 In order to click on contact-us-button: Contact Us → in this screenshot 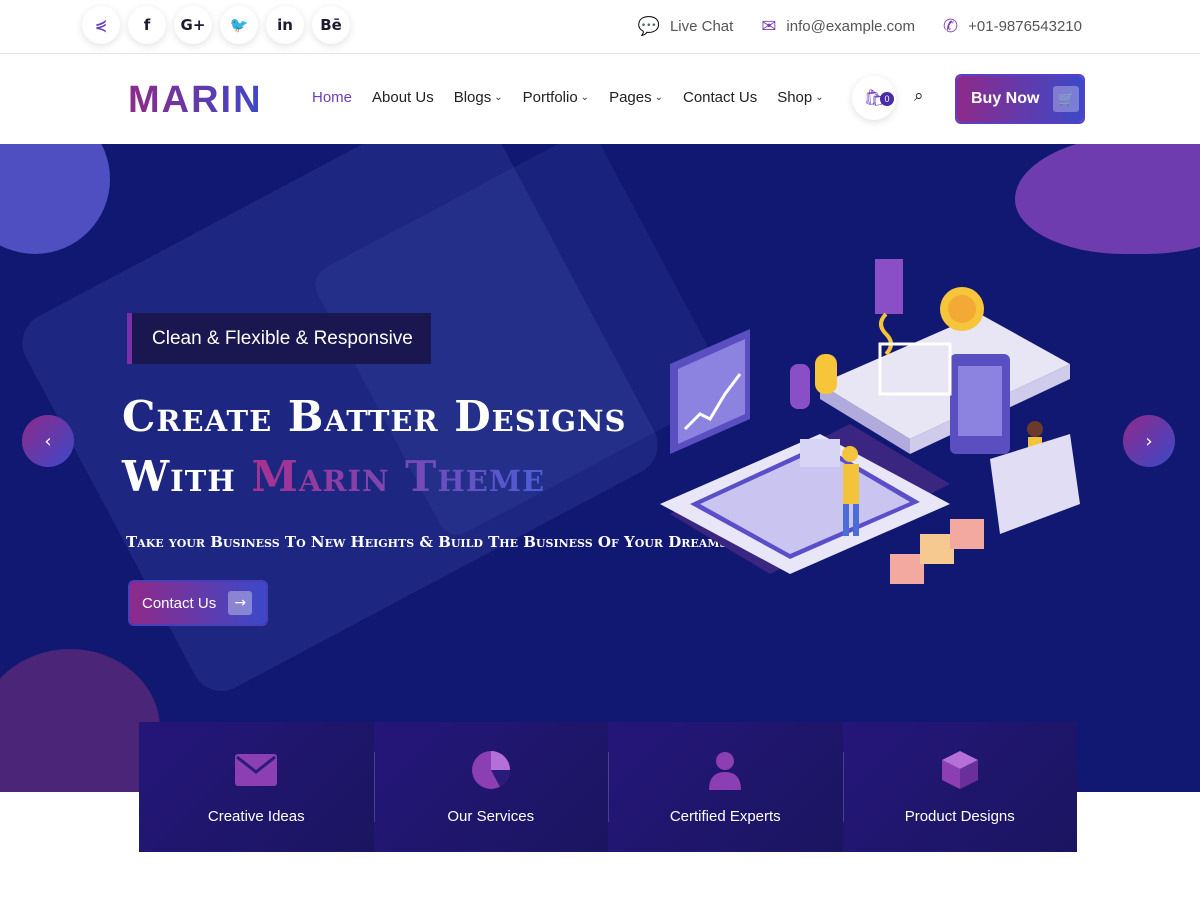, I will do `click(198, 603)`.